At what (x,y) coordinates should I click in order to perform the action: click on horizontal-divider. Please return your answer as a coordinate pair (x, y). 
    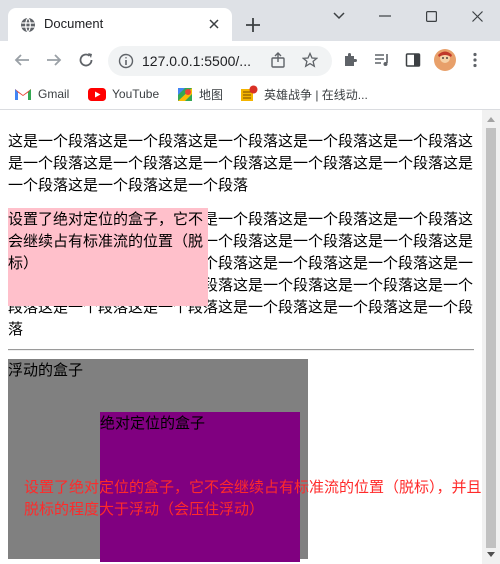
    Looking at the image, I should click on (241, 350).